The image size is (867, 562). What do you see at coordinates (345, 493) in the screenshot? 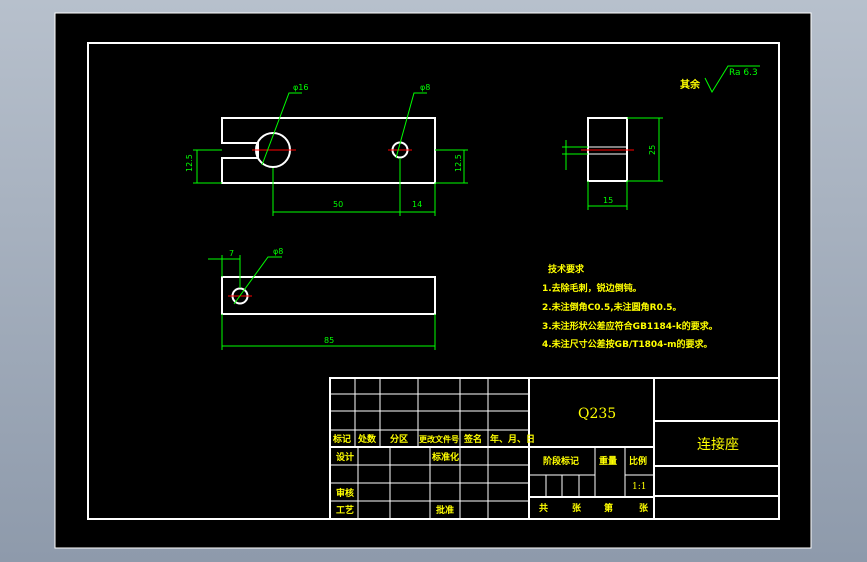
I see `tb-review: 审核` at bounding box center [345, 493].